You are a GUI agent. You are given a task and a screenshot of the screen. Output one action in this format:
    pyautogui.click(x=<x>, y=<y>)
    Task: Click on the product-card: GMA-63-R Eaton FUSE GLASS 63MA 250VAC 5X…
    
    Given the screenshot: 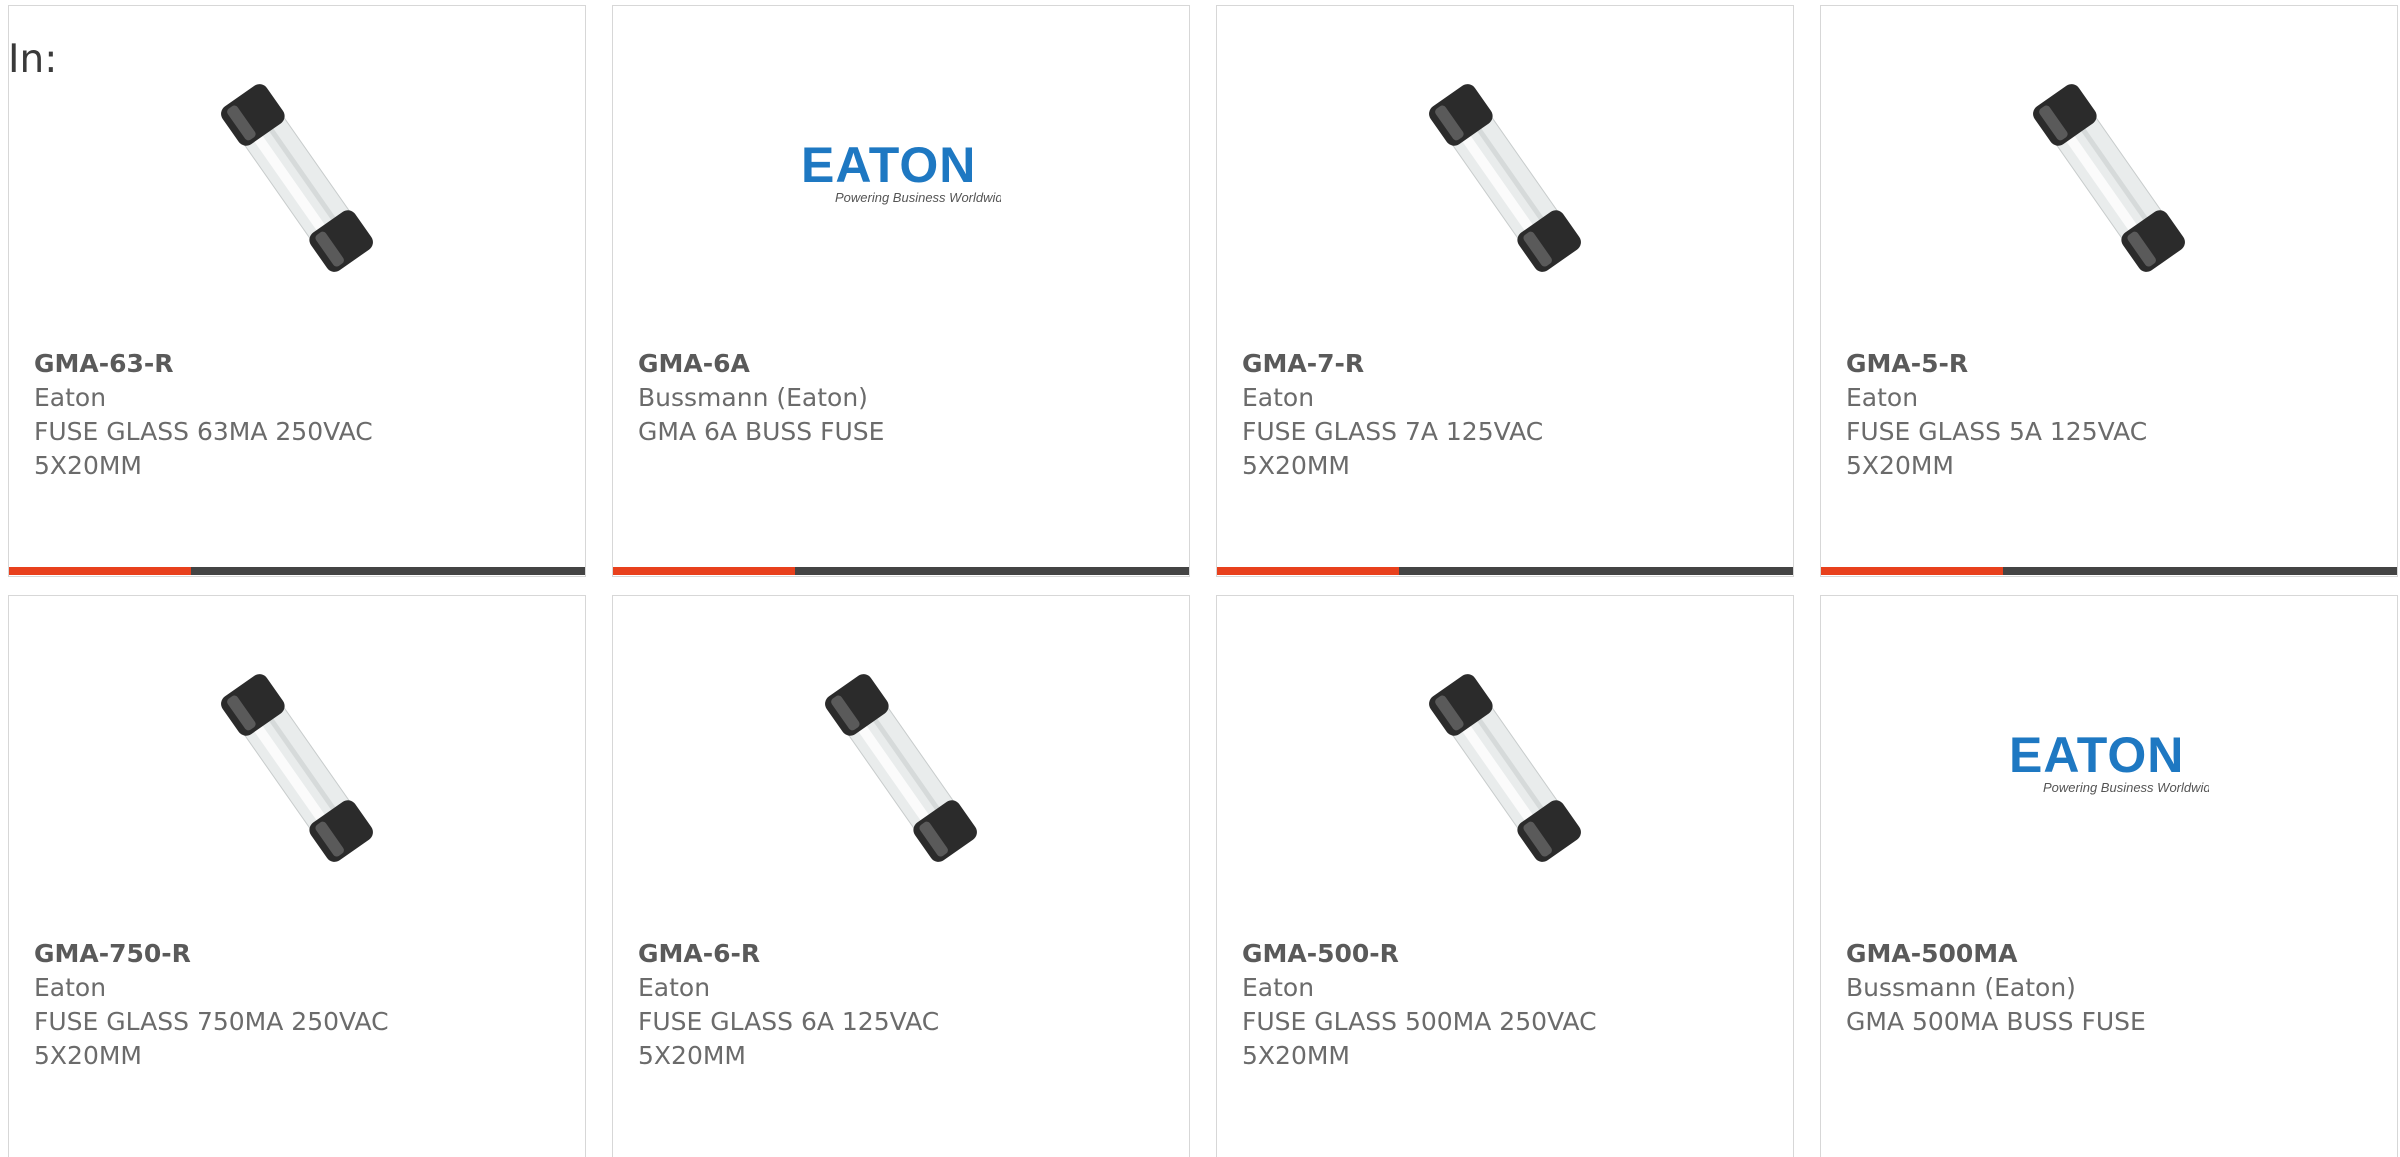 What is the action you would take?
    pyautogui.click(x=297, y=291)
    